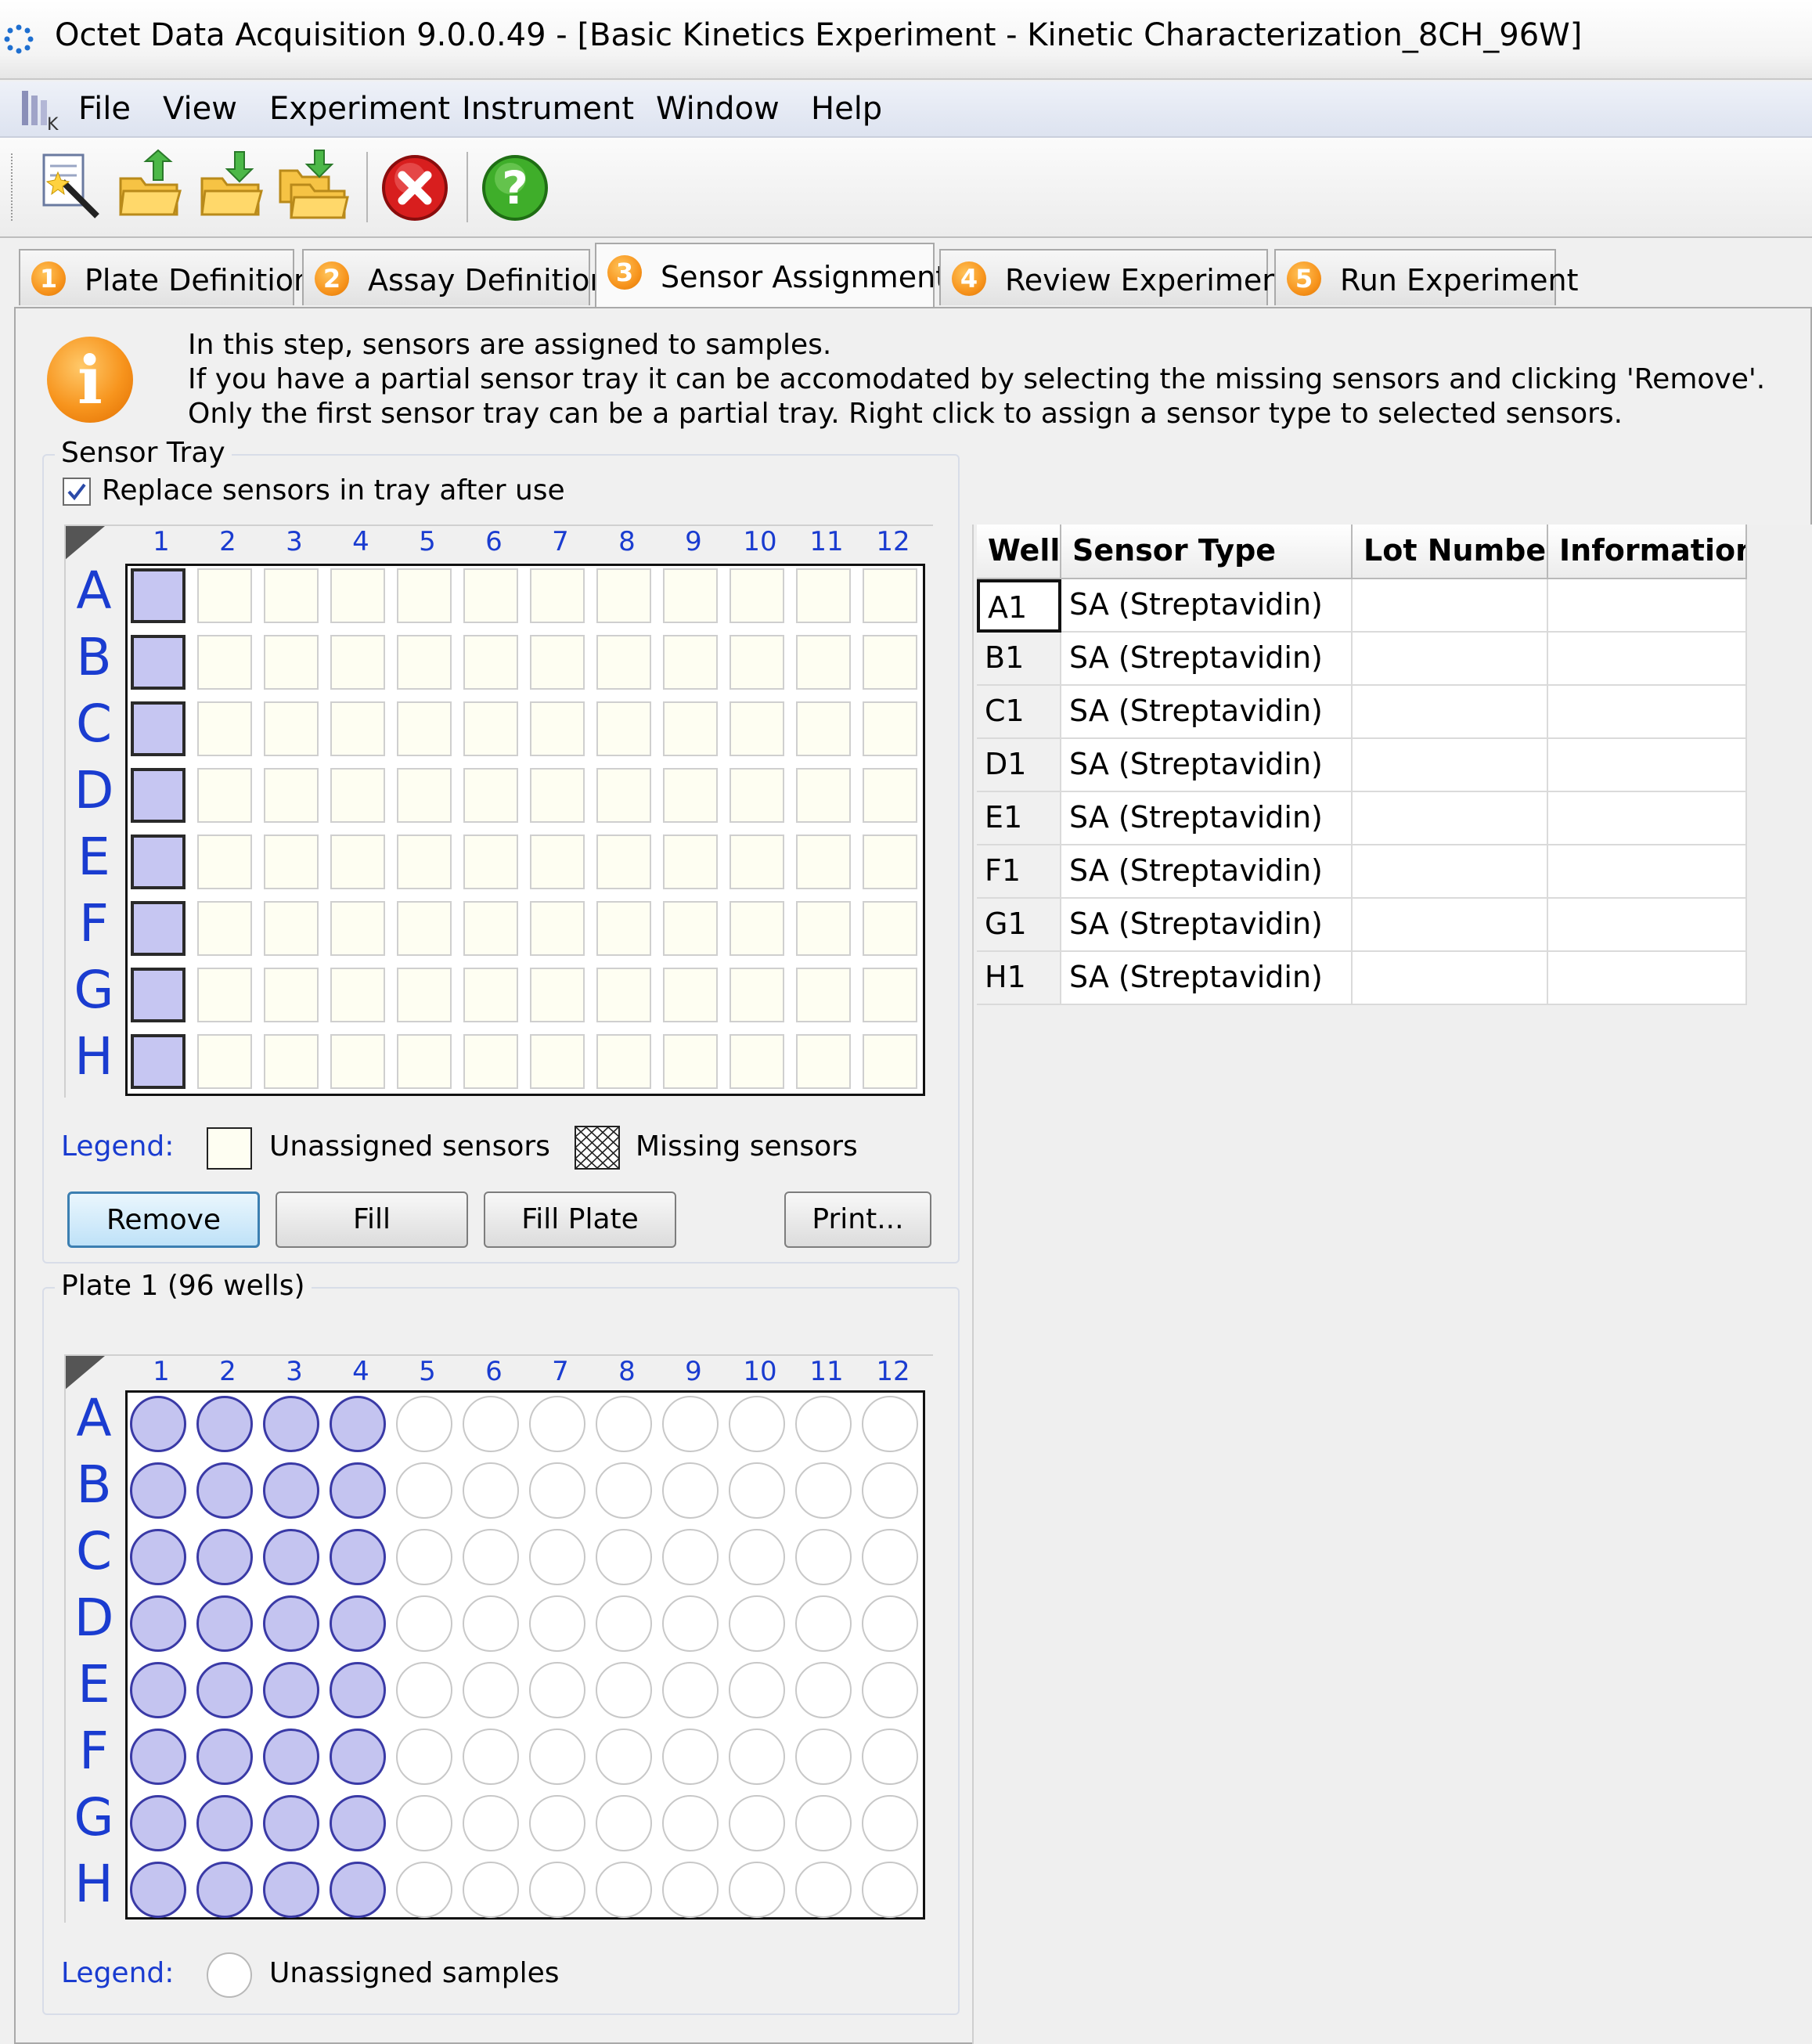 The image size is (1812, 2044). Describe the element at coordinates (624, 1690) in the screenshot. I see `well-E8` at that location.